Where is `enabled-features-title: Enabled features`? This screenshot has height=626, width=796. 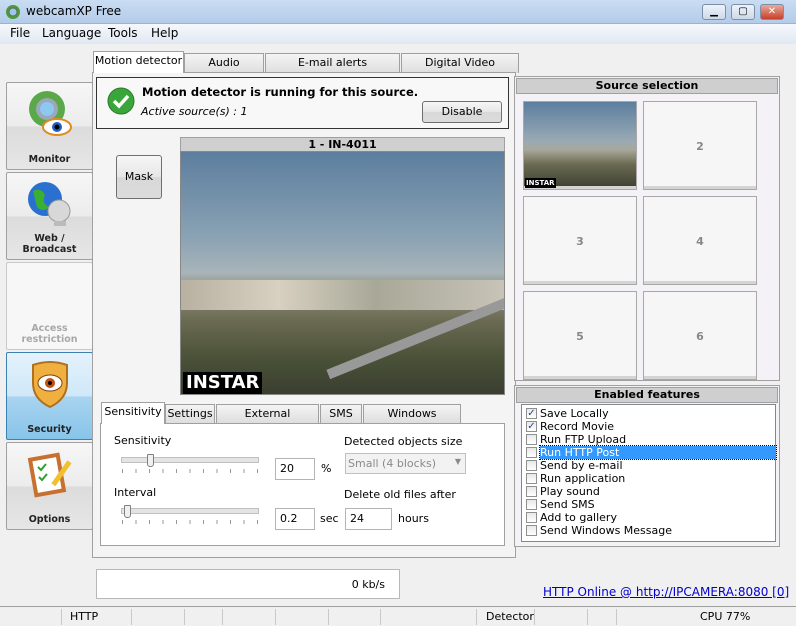
enabled-features-title: Enabled features is located at coordinates (647, 395).